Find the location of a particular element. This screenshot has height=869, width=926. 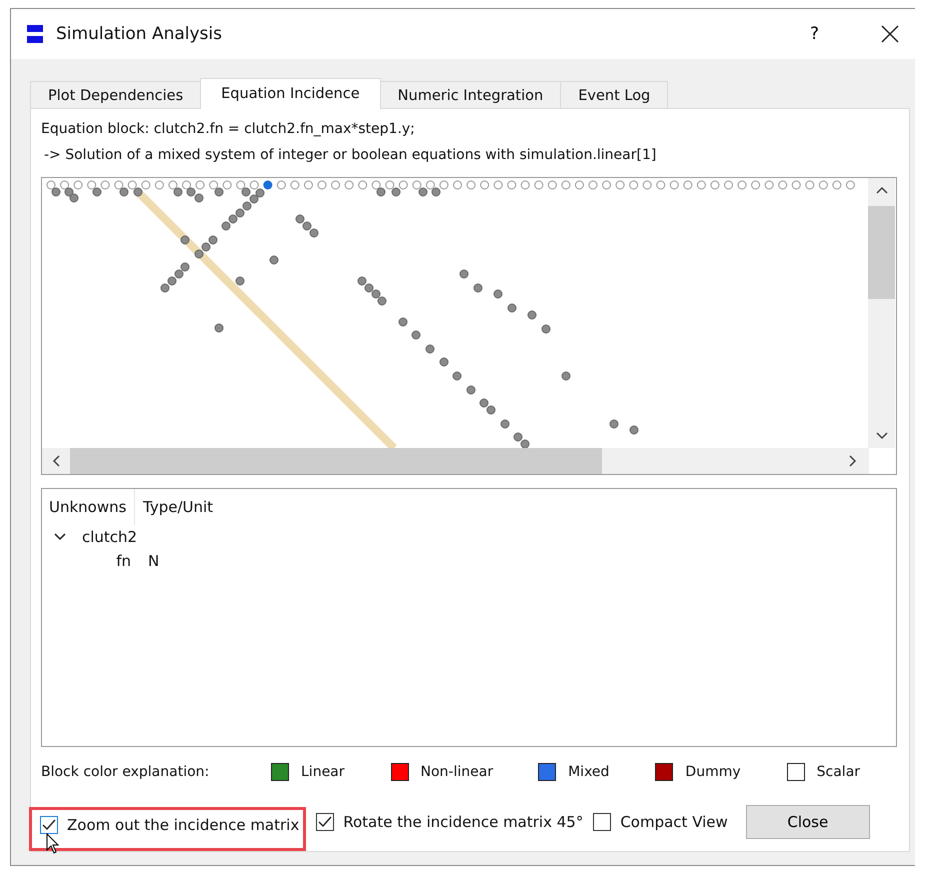

expand-caret-icon is located at coordinates (60, 537).